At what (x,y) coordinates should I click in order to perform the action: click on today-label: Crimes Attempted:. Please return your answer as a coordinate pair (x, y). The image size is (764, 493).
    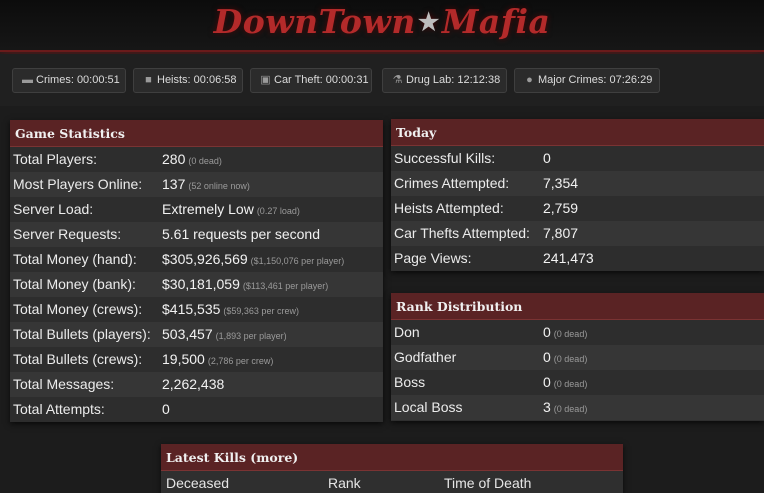
    Looking at the image, I should click on (452, 183).